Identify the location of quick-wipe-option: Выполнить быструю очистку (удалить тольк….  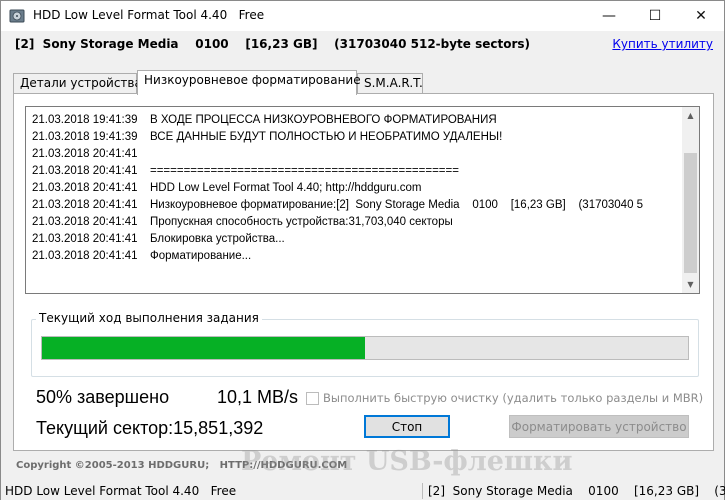
(504, 398).